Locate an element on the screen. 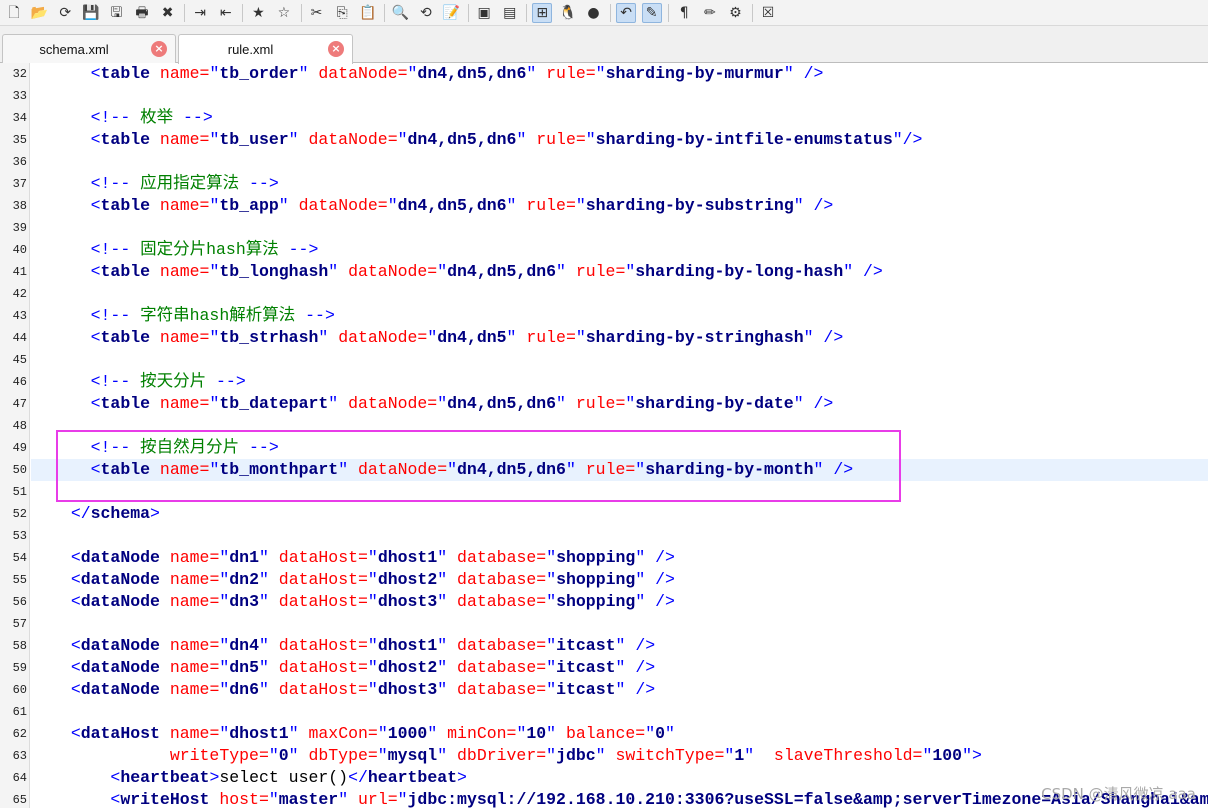  settings-icon: ⚙ is located at coordinates (735, 13).